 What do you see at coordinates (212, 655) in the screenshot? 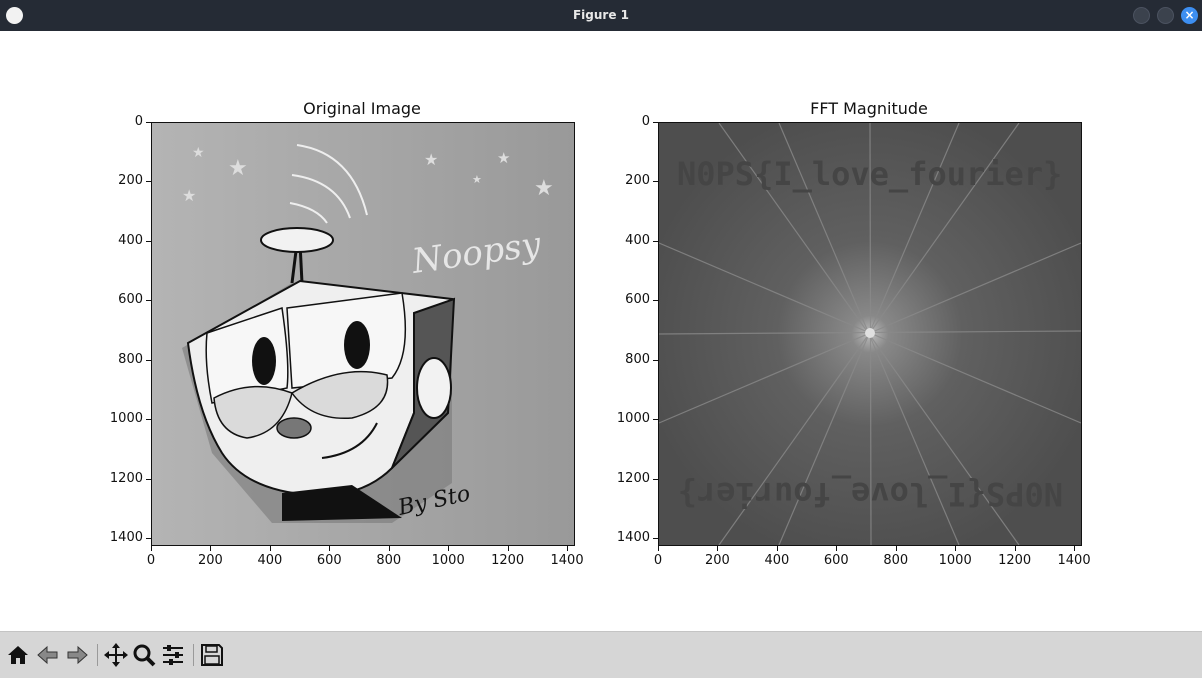
I see `save-icon` at bounding box center [212, 655].